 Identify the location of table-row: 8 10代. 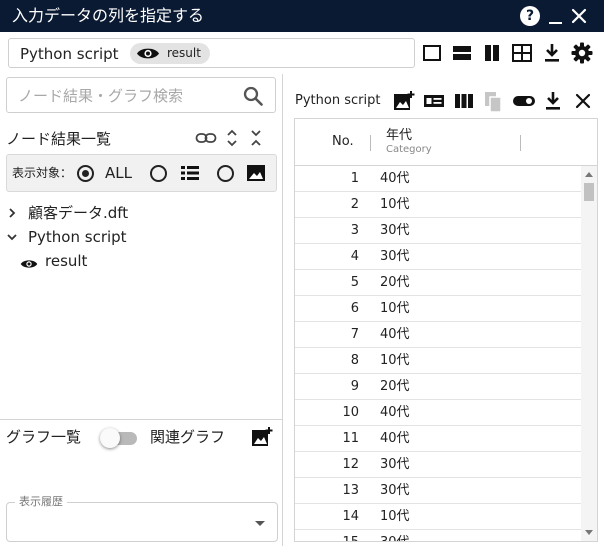
(438, 361).